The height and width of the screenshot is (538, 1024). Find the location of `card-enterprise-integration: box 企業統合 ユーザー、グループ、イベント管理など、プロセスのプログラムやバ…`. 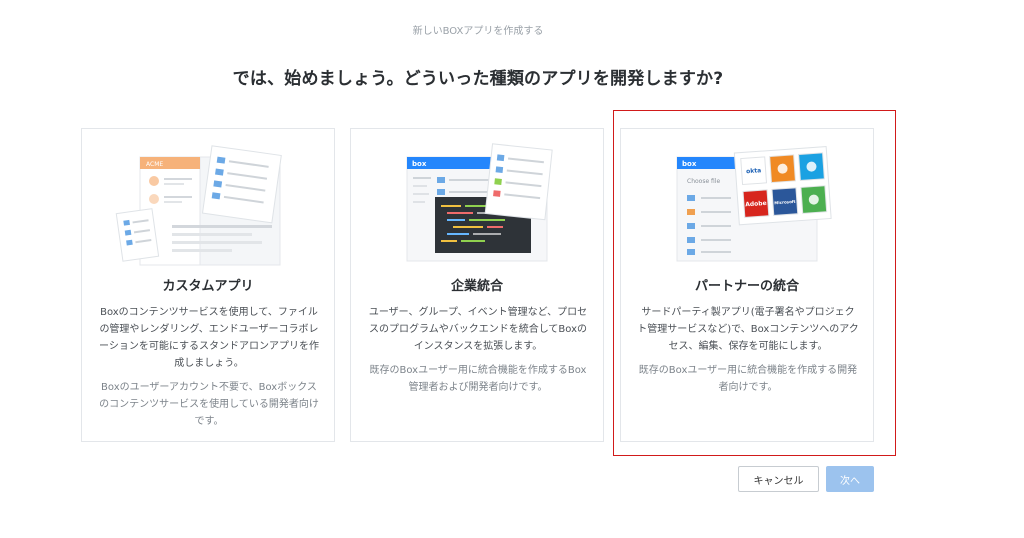

card-enterprise-integration: box 企業統合 ユーザー、グループ、イベント管理など、プロセスのプログラムやバ… is located at coordinates (477, 285).